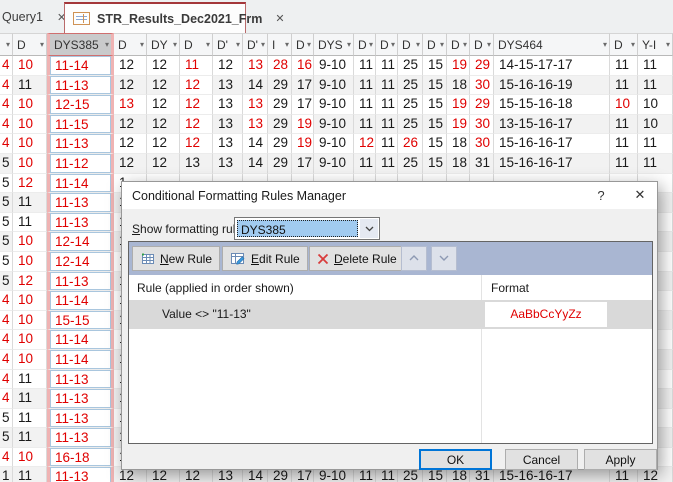  Describe the element at coordinates (80, 44) in the screenshot. I see `column-header-DYS385: DYS385 ▾` at that location.